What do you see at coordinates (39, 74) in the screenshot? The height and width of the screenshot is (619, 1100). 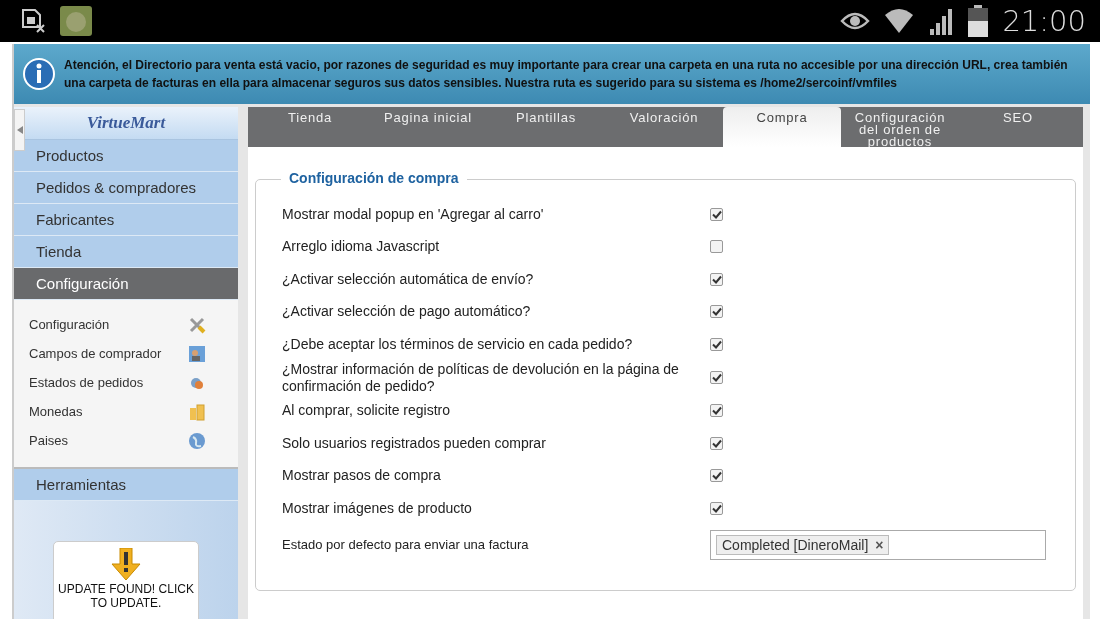 I see `info-icon` at bounding box center [39, 74].